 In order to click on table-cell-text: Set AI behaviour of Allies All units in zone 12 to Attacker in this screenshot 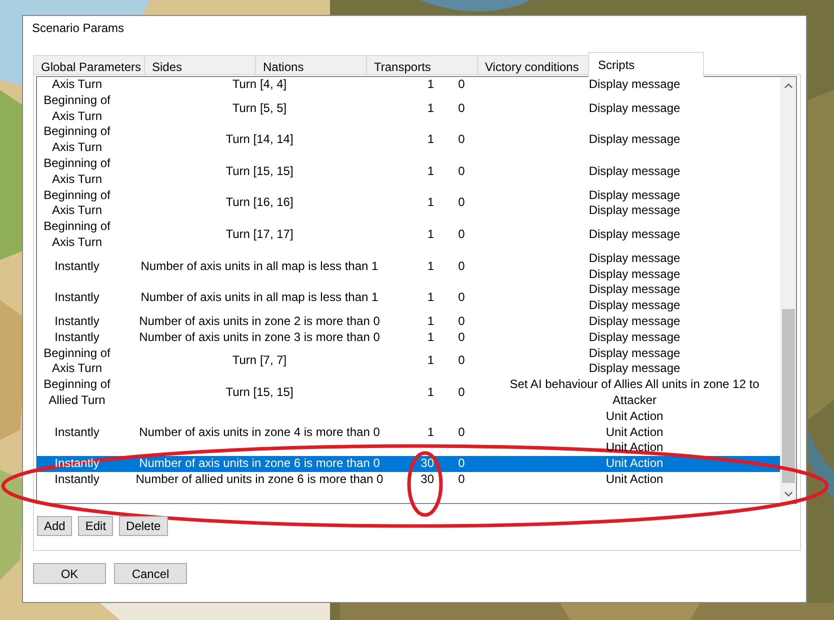, I will do `click(634, 393)`.